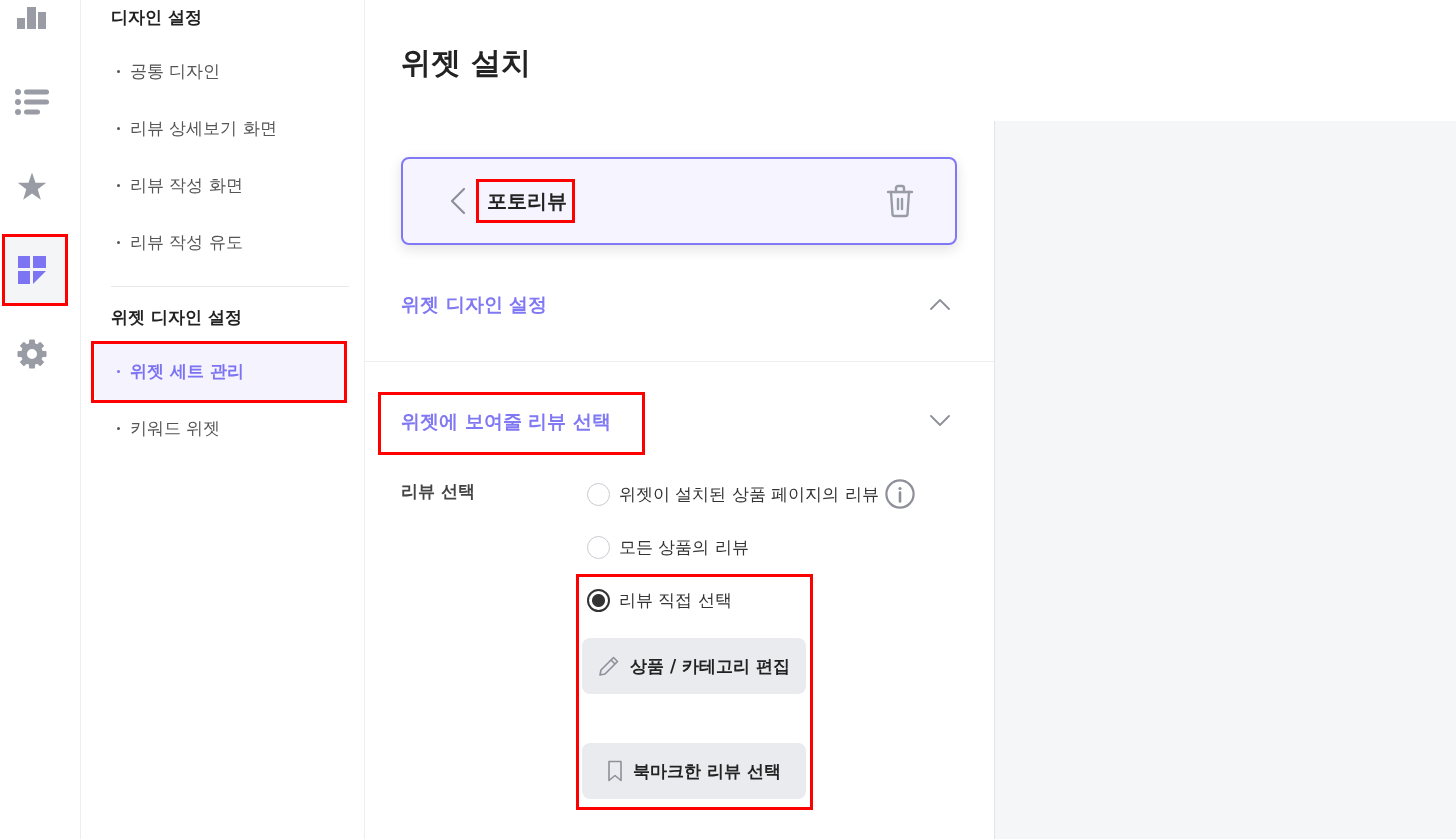  Describe the element at coordinates (527, 201) in the screenshot. I see `widget-name: 포토리뷰` at that location.